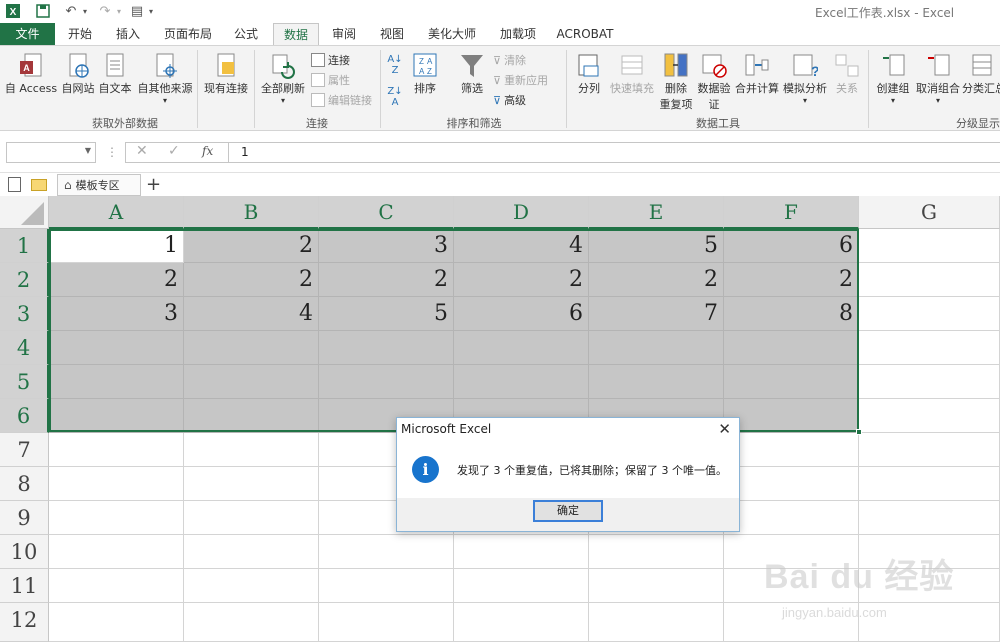  Describe the element at coordinates (395, 65) in the screenshot. I see `sort-az-icon: A↓ Z` at that location.